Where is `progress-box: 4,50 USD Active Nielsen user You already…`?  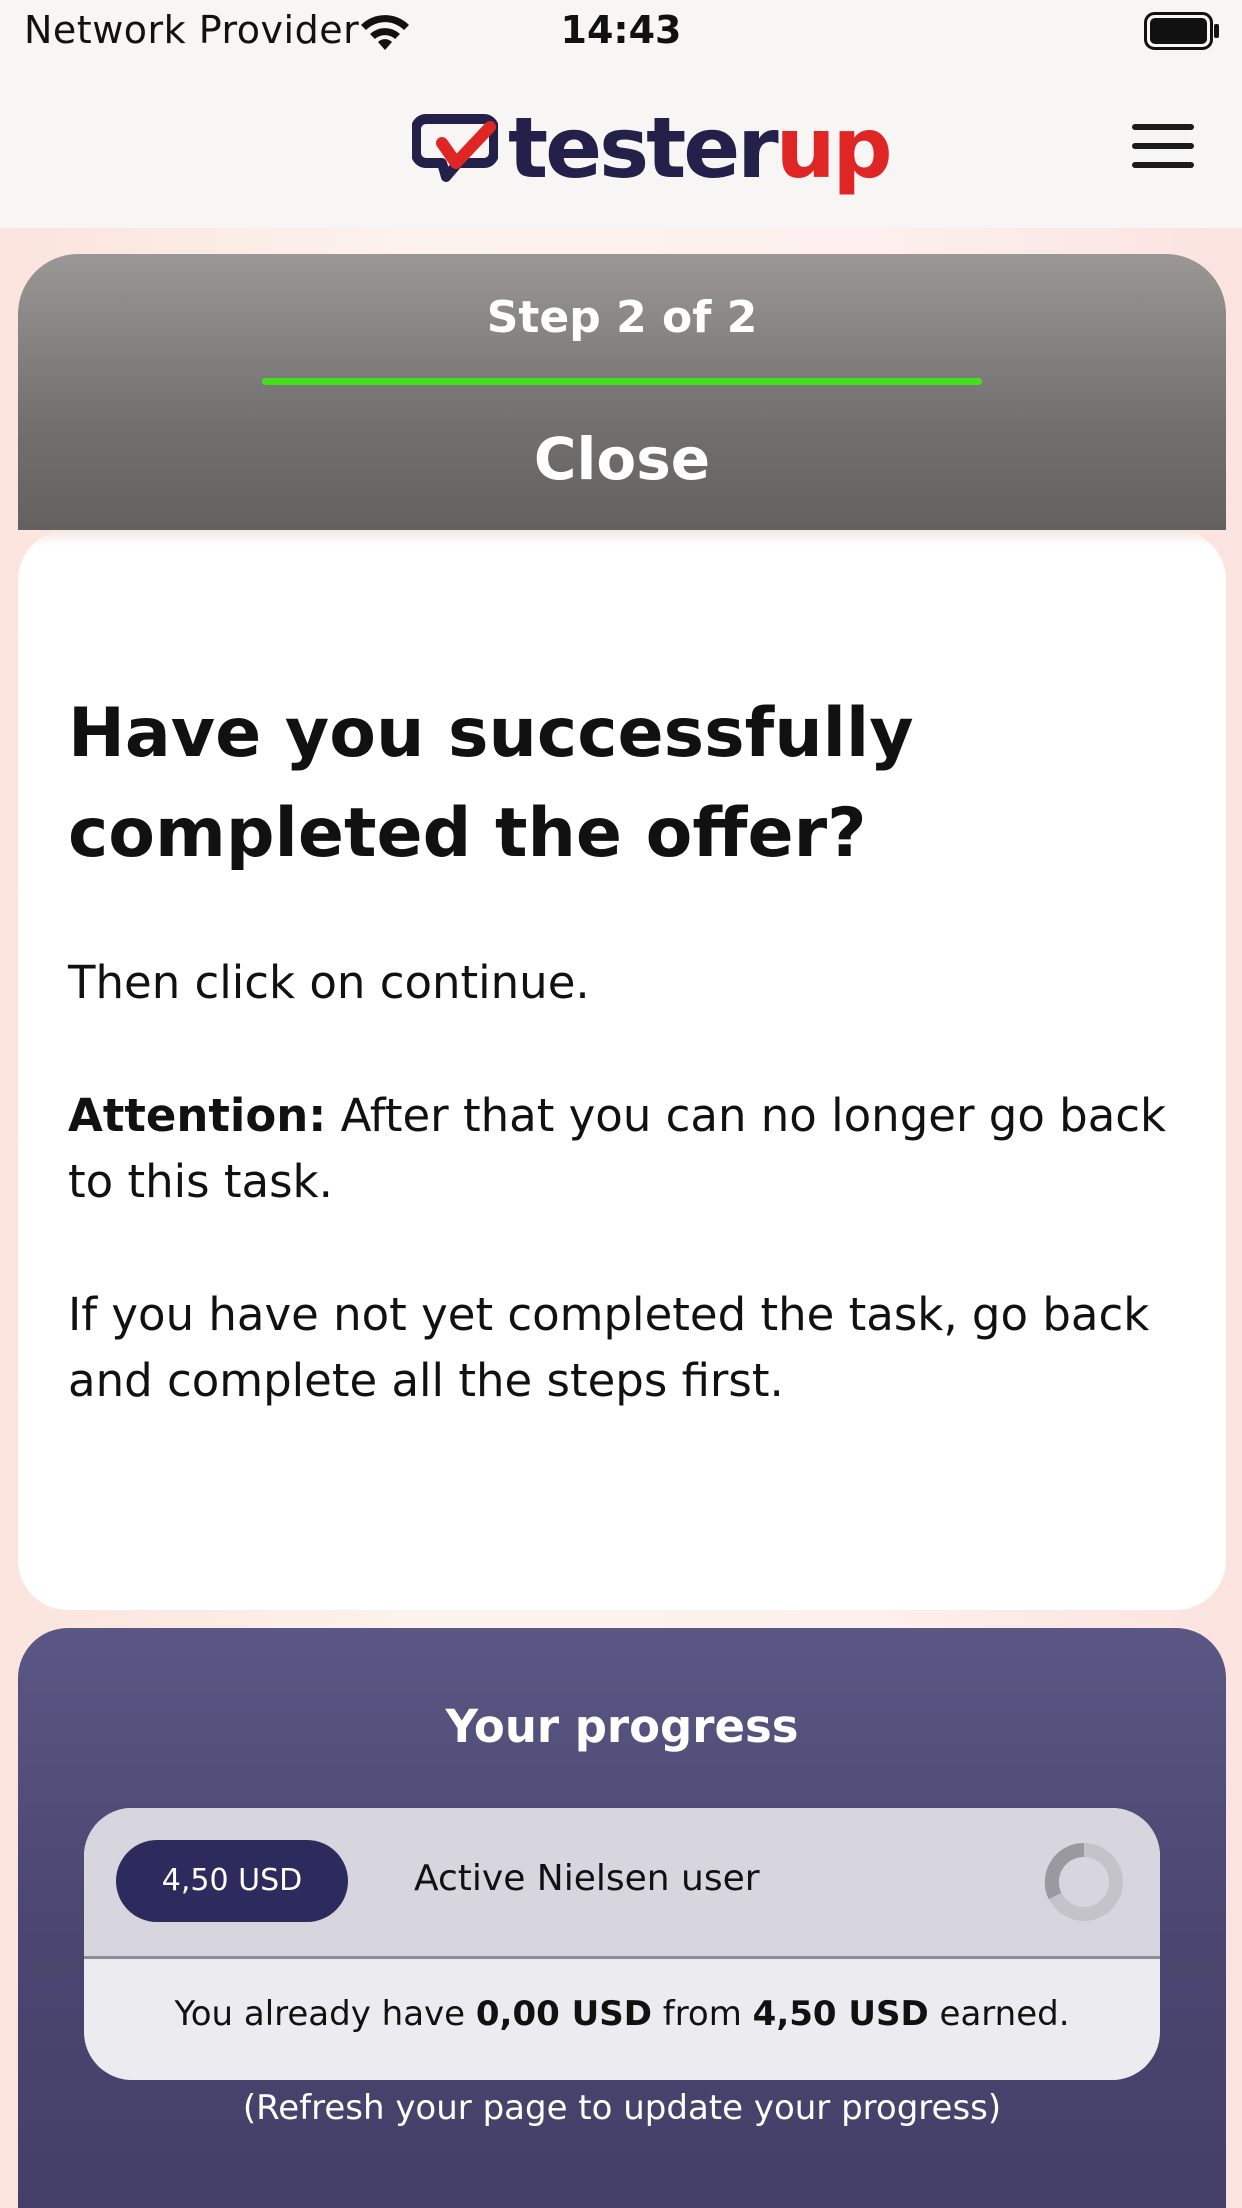 progress-box: 4,50 USD Active Nielsen user You already… is located at coordinates (622, 1944).